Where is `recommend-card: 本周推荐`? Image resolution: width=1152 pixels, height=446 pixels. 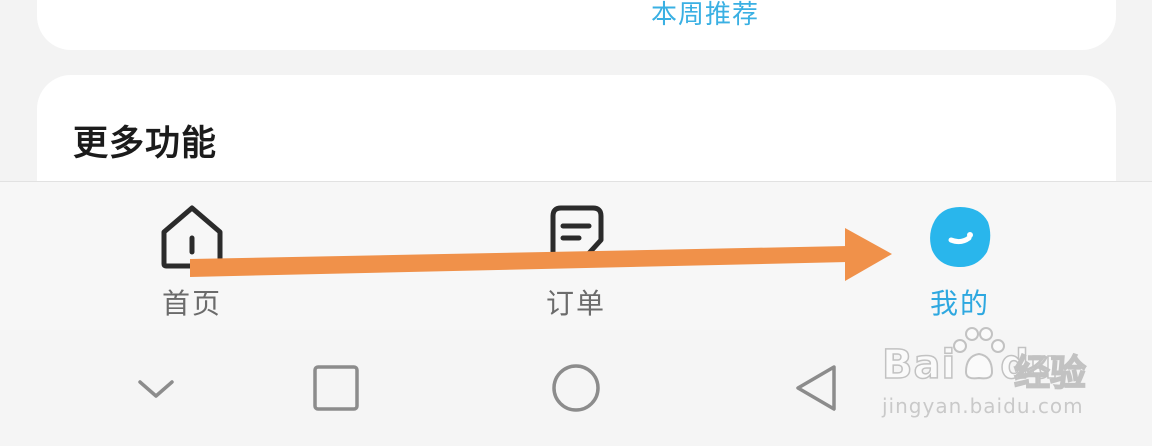
recommend-card: 本周推荐 is located at coordinates (576, 25).